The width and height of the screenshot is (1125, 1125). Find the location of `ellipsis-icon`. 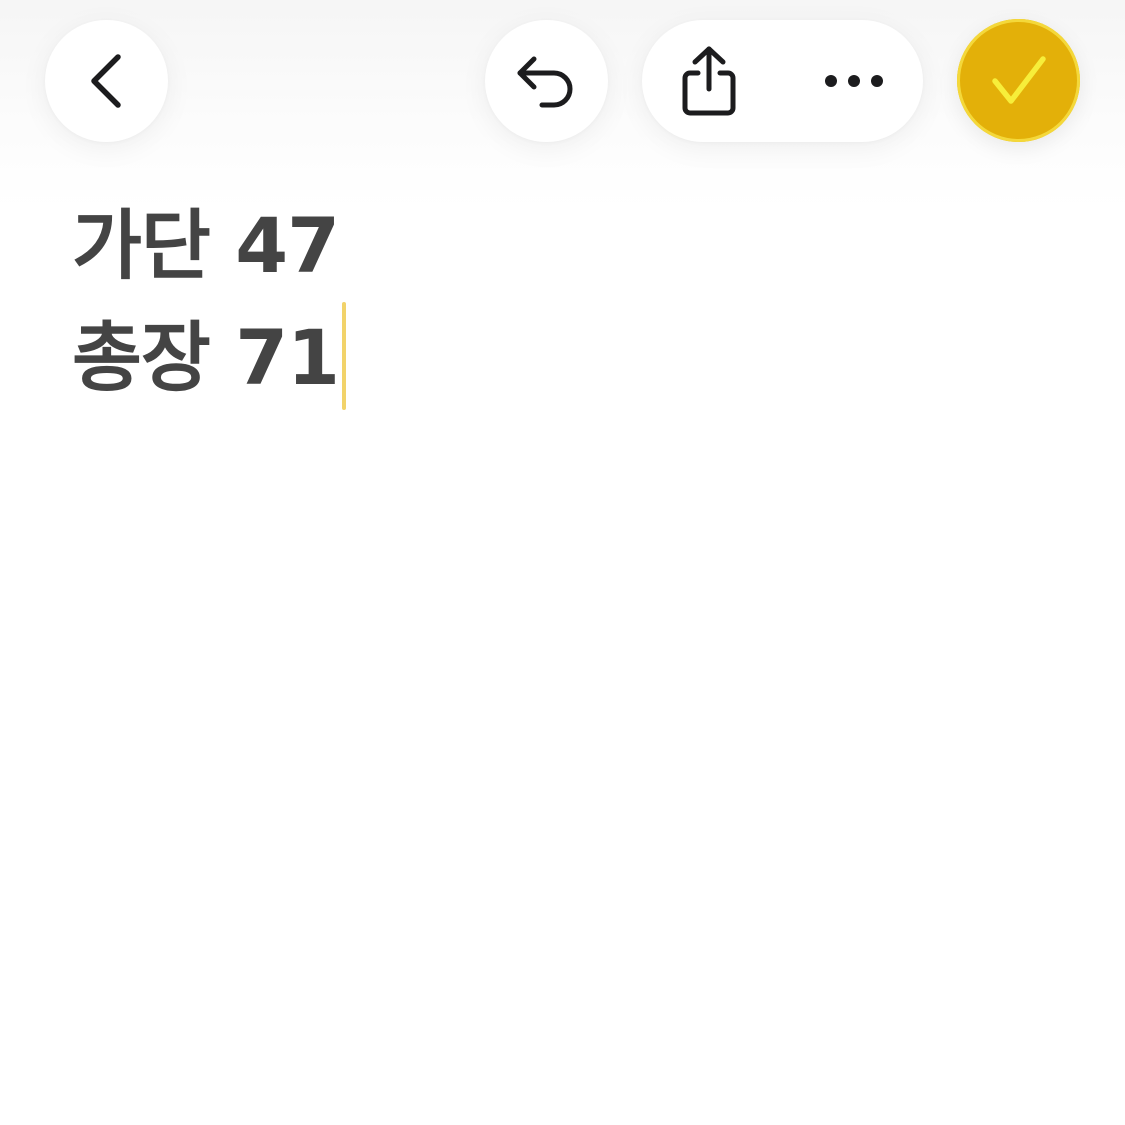

ellipsis-icon is located at coordinates (854, 81).